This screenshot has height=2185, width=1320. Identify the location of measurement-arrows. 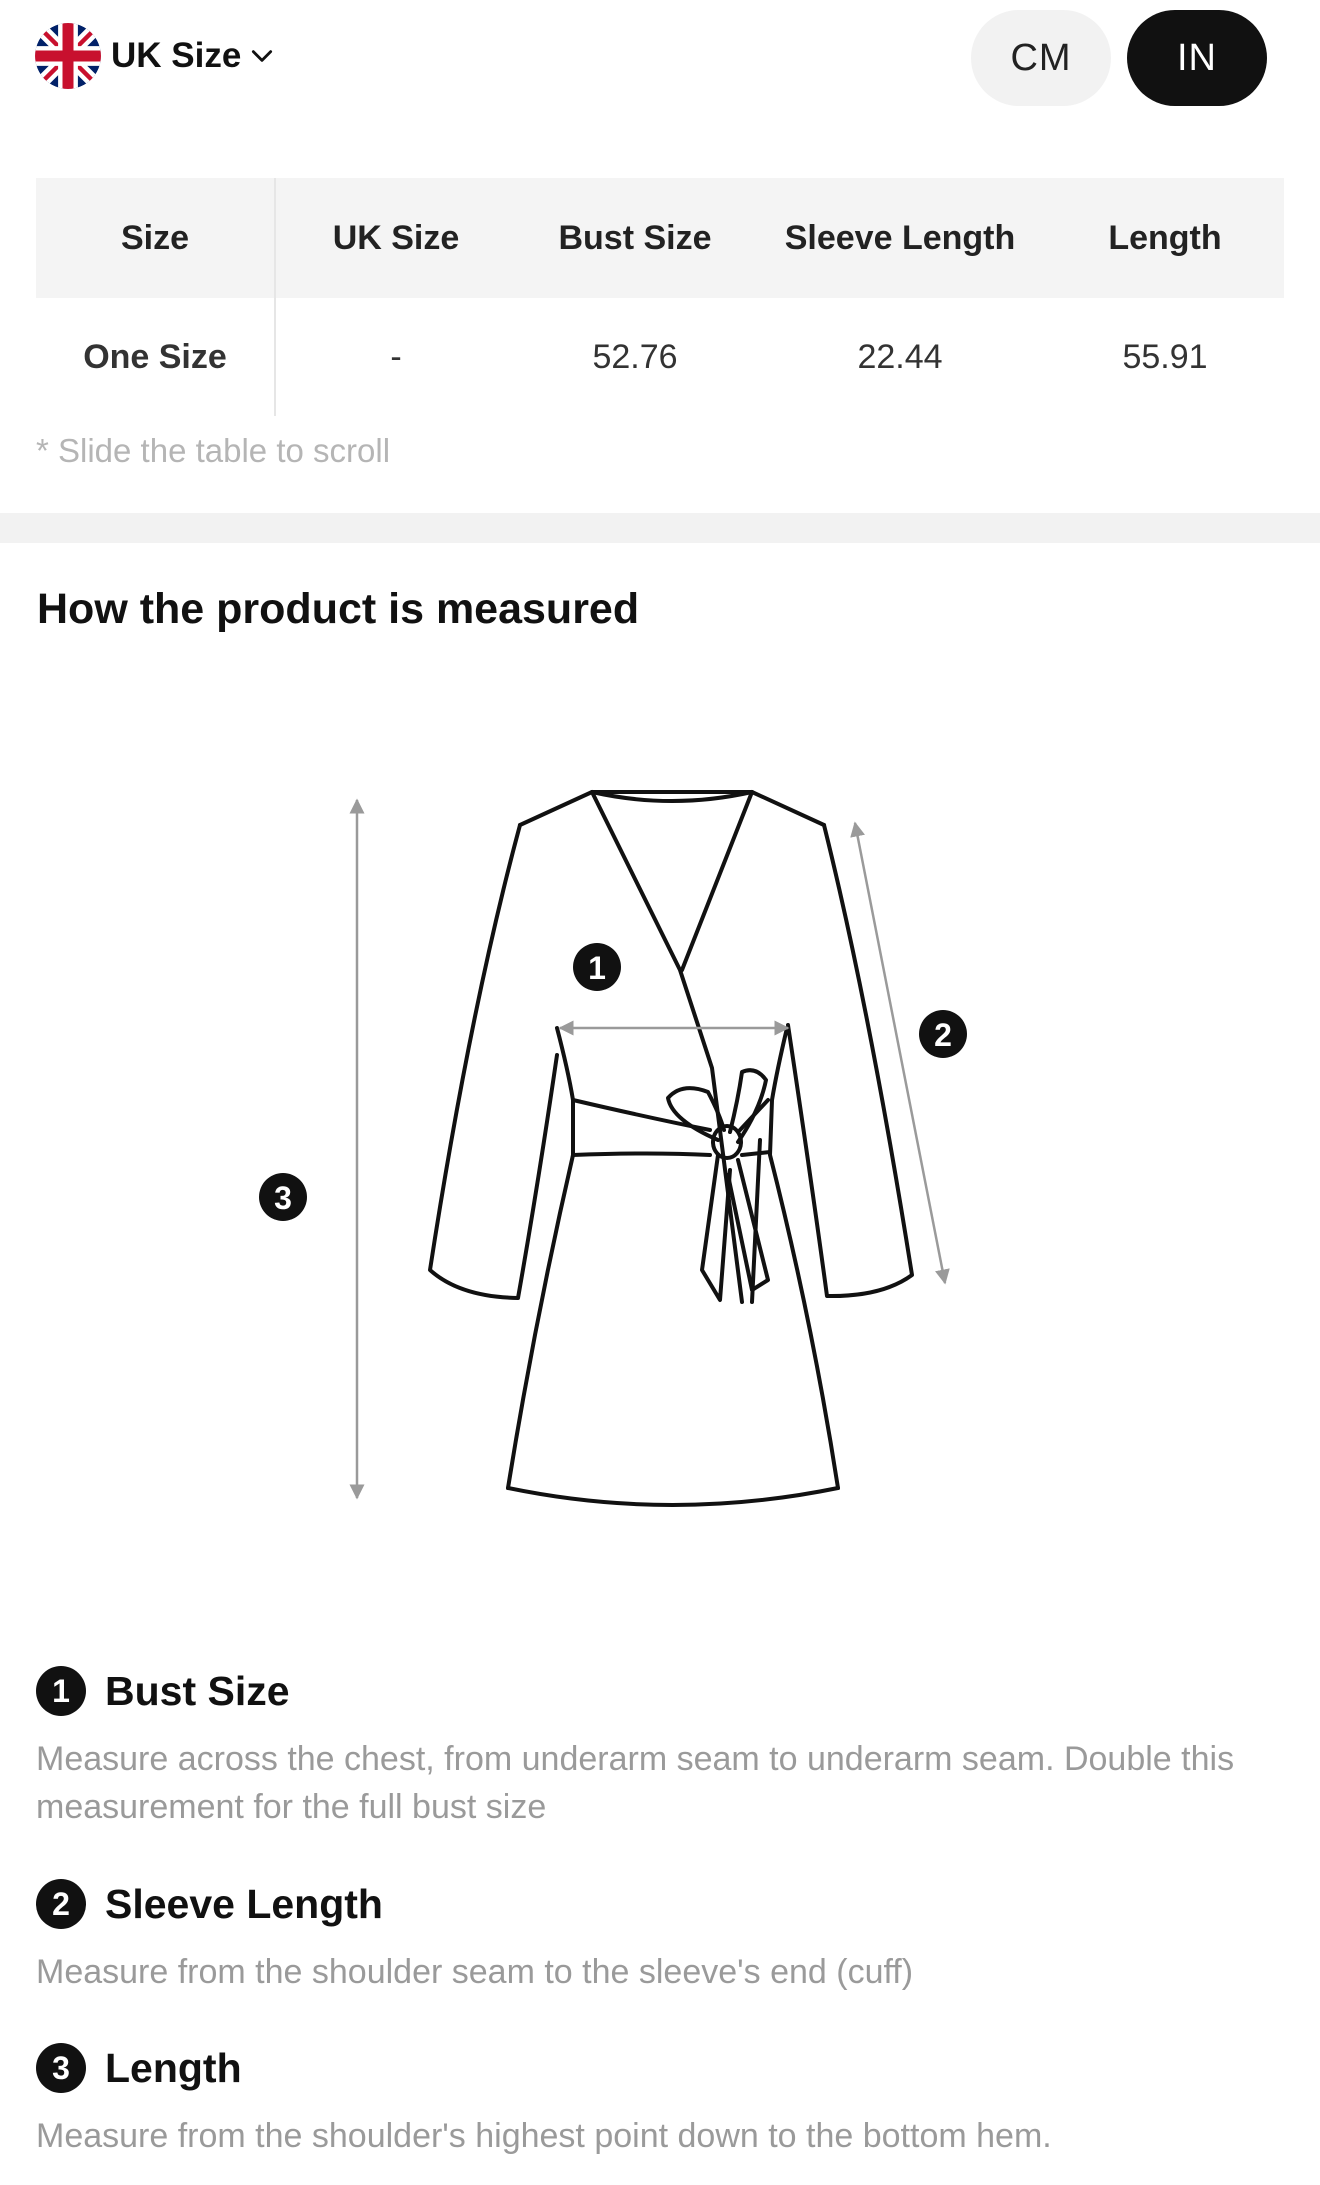
(649, 1149).